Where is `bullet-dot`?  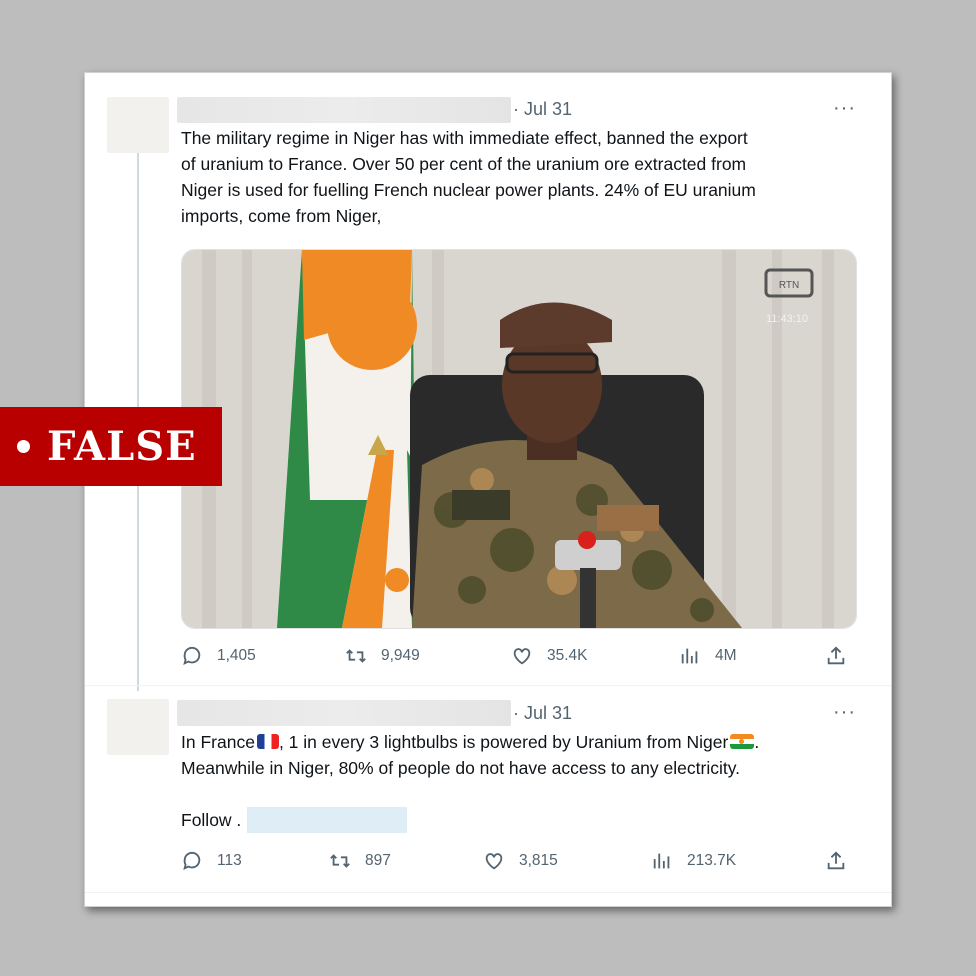 bullet-dot is located at coordinates (23, 446).